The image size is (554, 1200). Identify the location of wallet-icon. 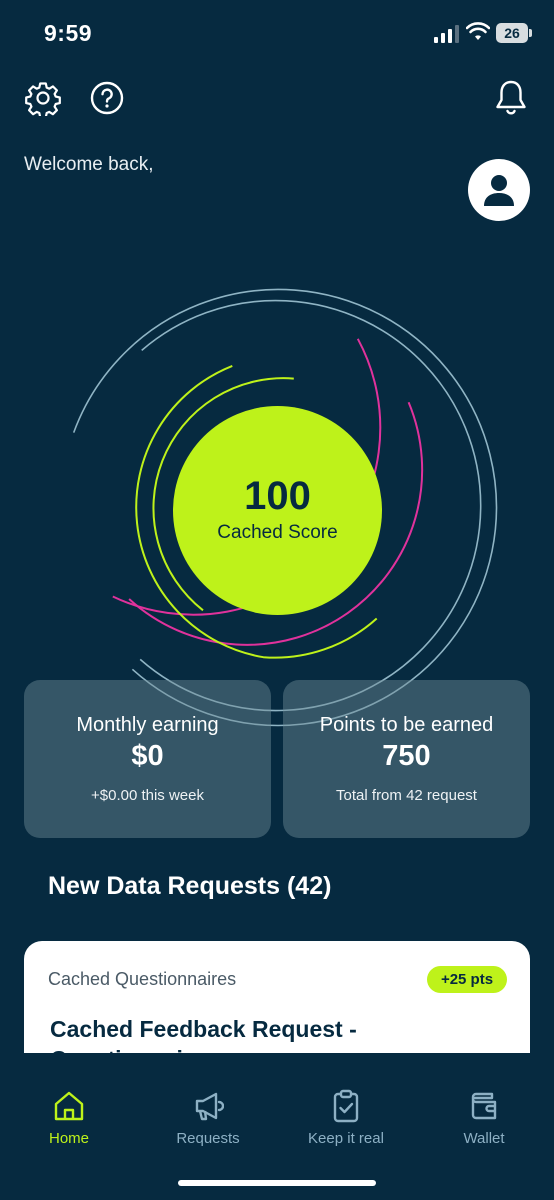
(484, 1106).